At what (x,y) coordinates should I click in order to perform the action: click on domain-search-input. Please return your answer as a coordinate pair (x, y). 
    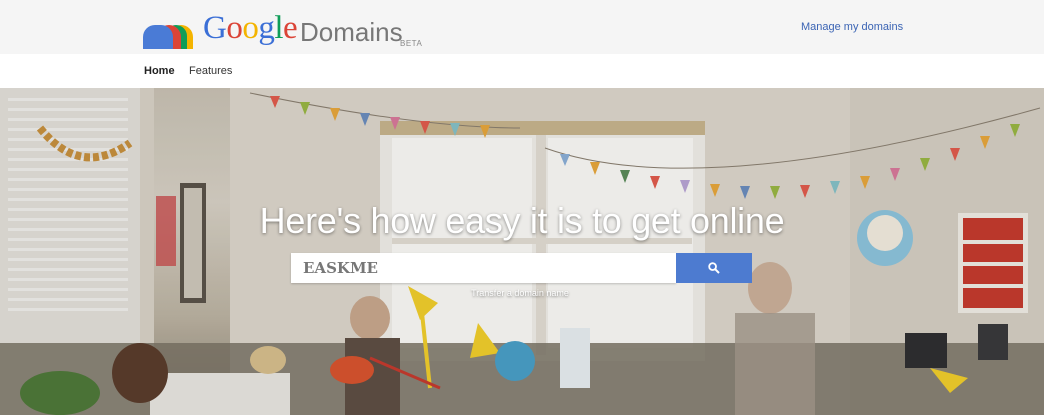
    Looking at the image, I should click on (483, 268).